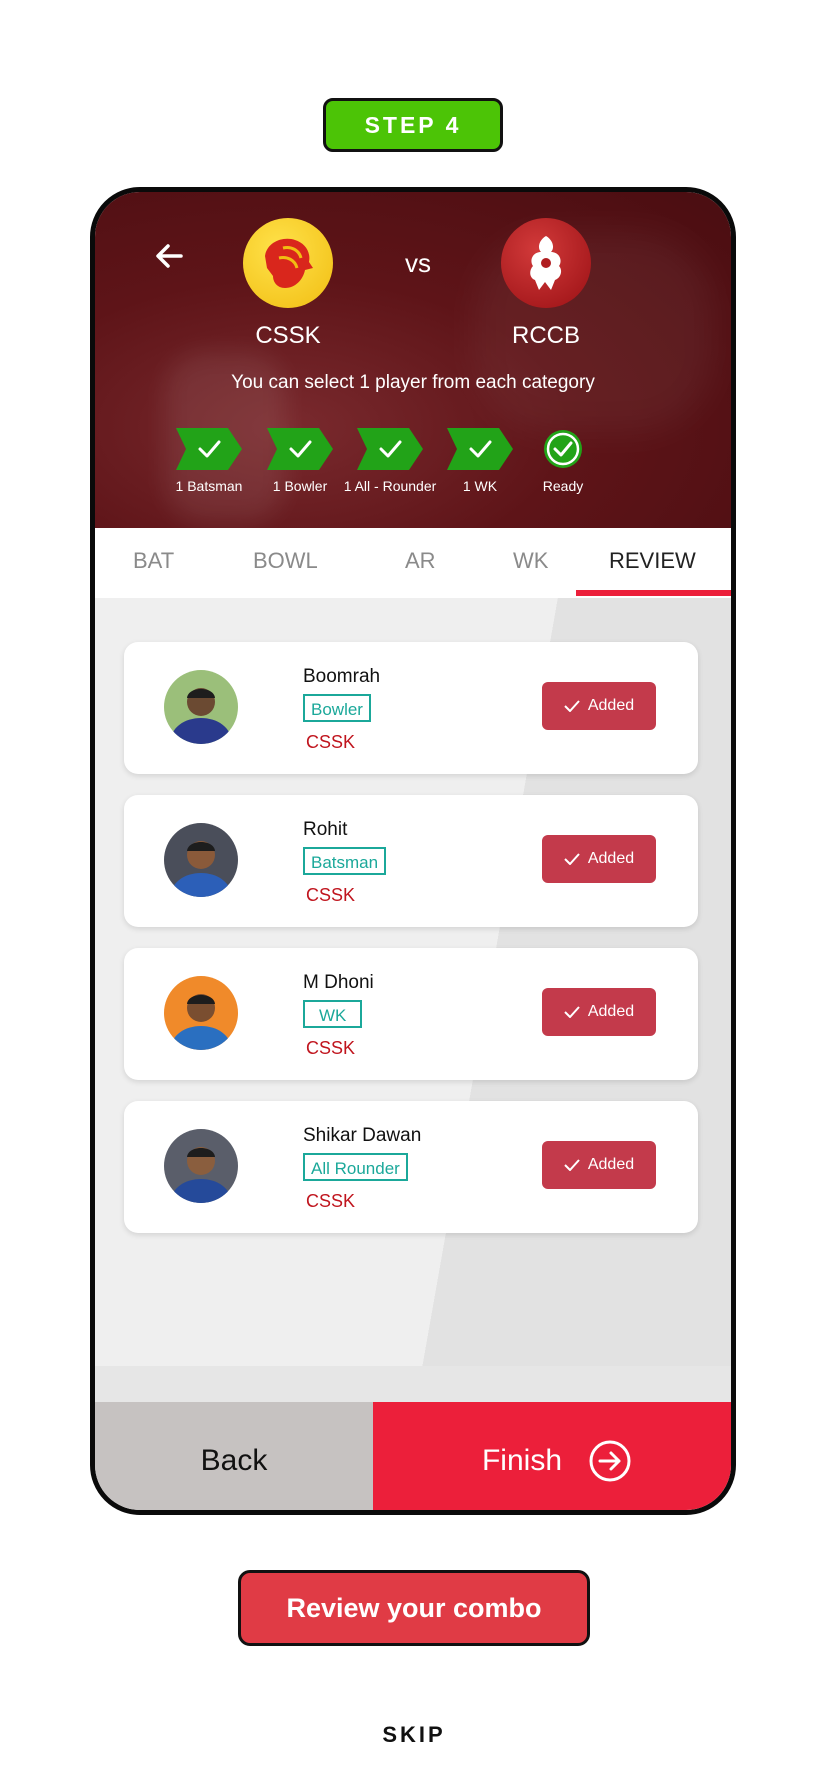  What do you see at coordinates (288, 335) in the screenshot?
I see `team-a-name: CSSK` at bounding box center [288, 335].